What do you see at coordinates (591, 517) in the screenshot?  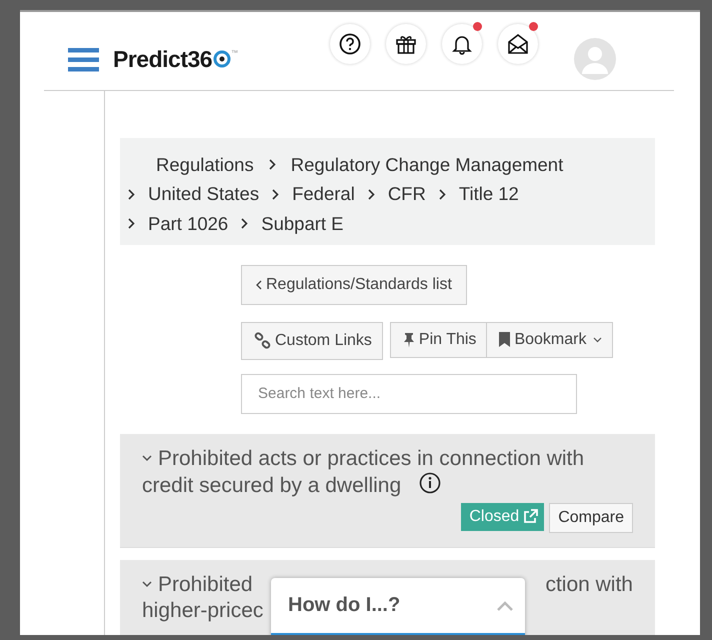 I see `compare-button: Compare` at bounding box center [591, 517].